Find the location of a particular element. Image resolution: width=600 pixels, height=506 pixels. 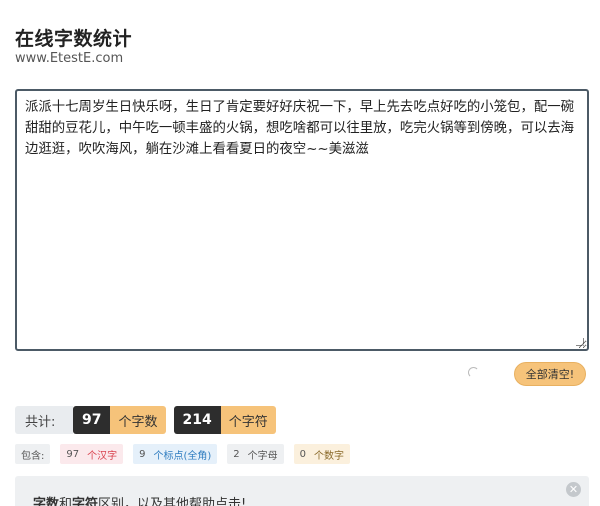

letter-count-chip: 2 个字母 is located at coordinates (255, 454).